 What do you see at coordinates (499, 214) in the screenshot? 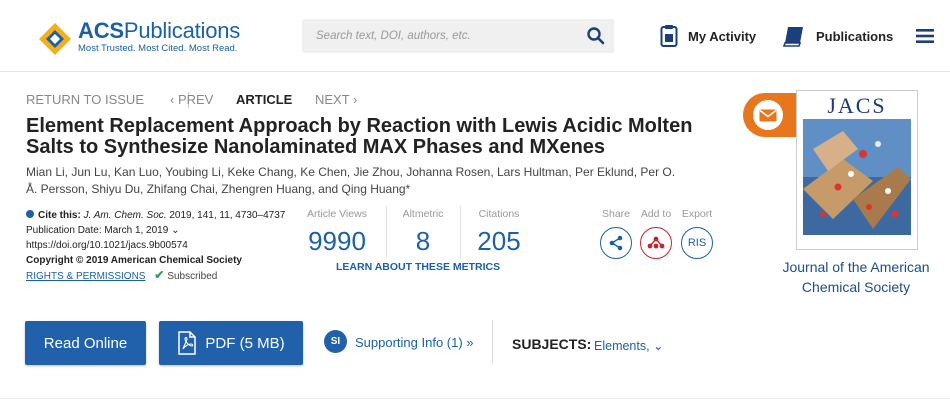
I see `citations-label: Citations` at bounding box center [499, 214].